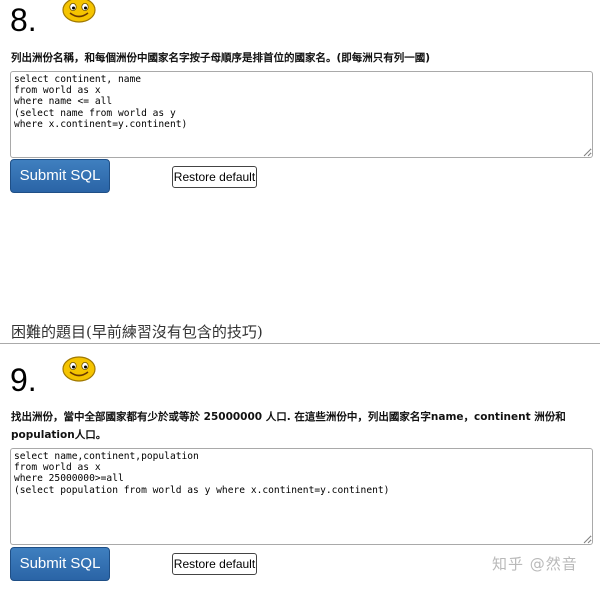  What do you see at coordinates (535, 564) in the screenshot?
I see `watermark: 知乎 @然音` at bounding box center [535, 564].